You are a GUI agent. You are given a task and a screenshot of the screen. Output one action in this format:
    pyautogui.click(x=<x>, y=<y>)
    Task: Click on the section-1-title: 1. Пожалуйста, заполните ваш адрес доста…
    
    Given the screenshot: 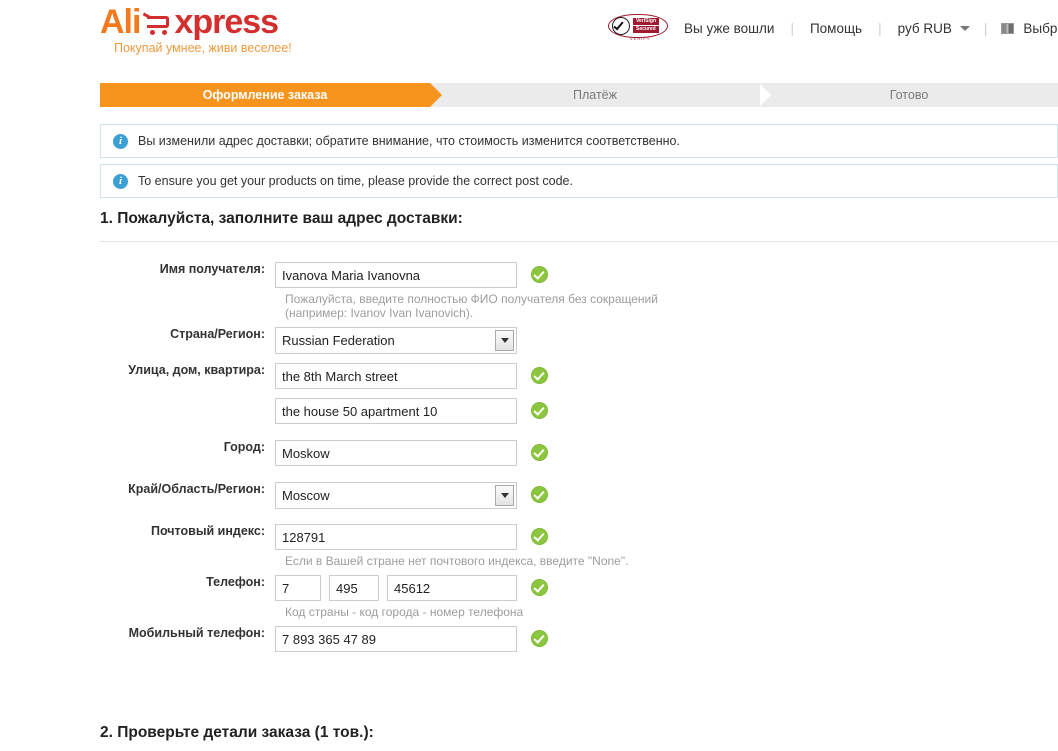 What is the action you would take?
    pyautogui.click(x=281, y=218)
    